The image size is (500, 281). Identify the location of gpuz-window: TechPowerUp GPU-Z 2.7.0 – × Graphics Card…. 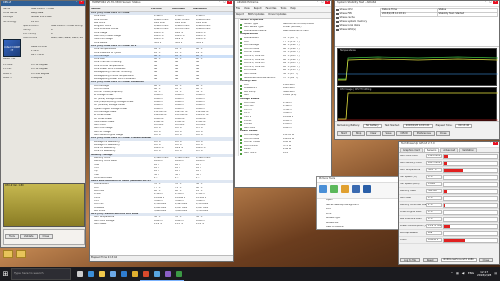
(449, 203).